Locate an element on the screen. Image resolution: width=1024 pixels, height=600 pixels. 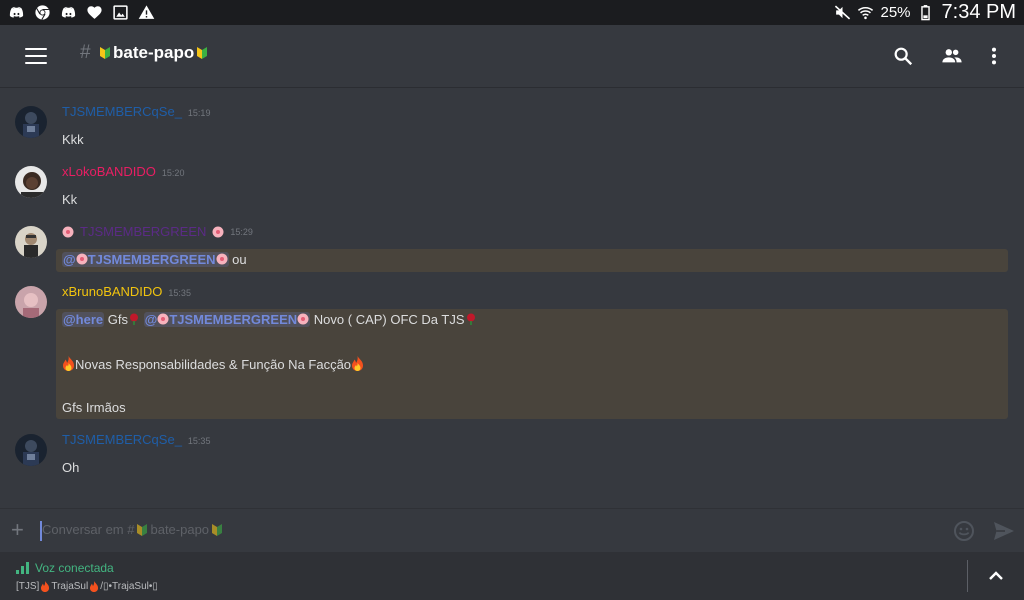
emoji-picker-icon is located at coordinates (964, 531).